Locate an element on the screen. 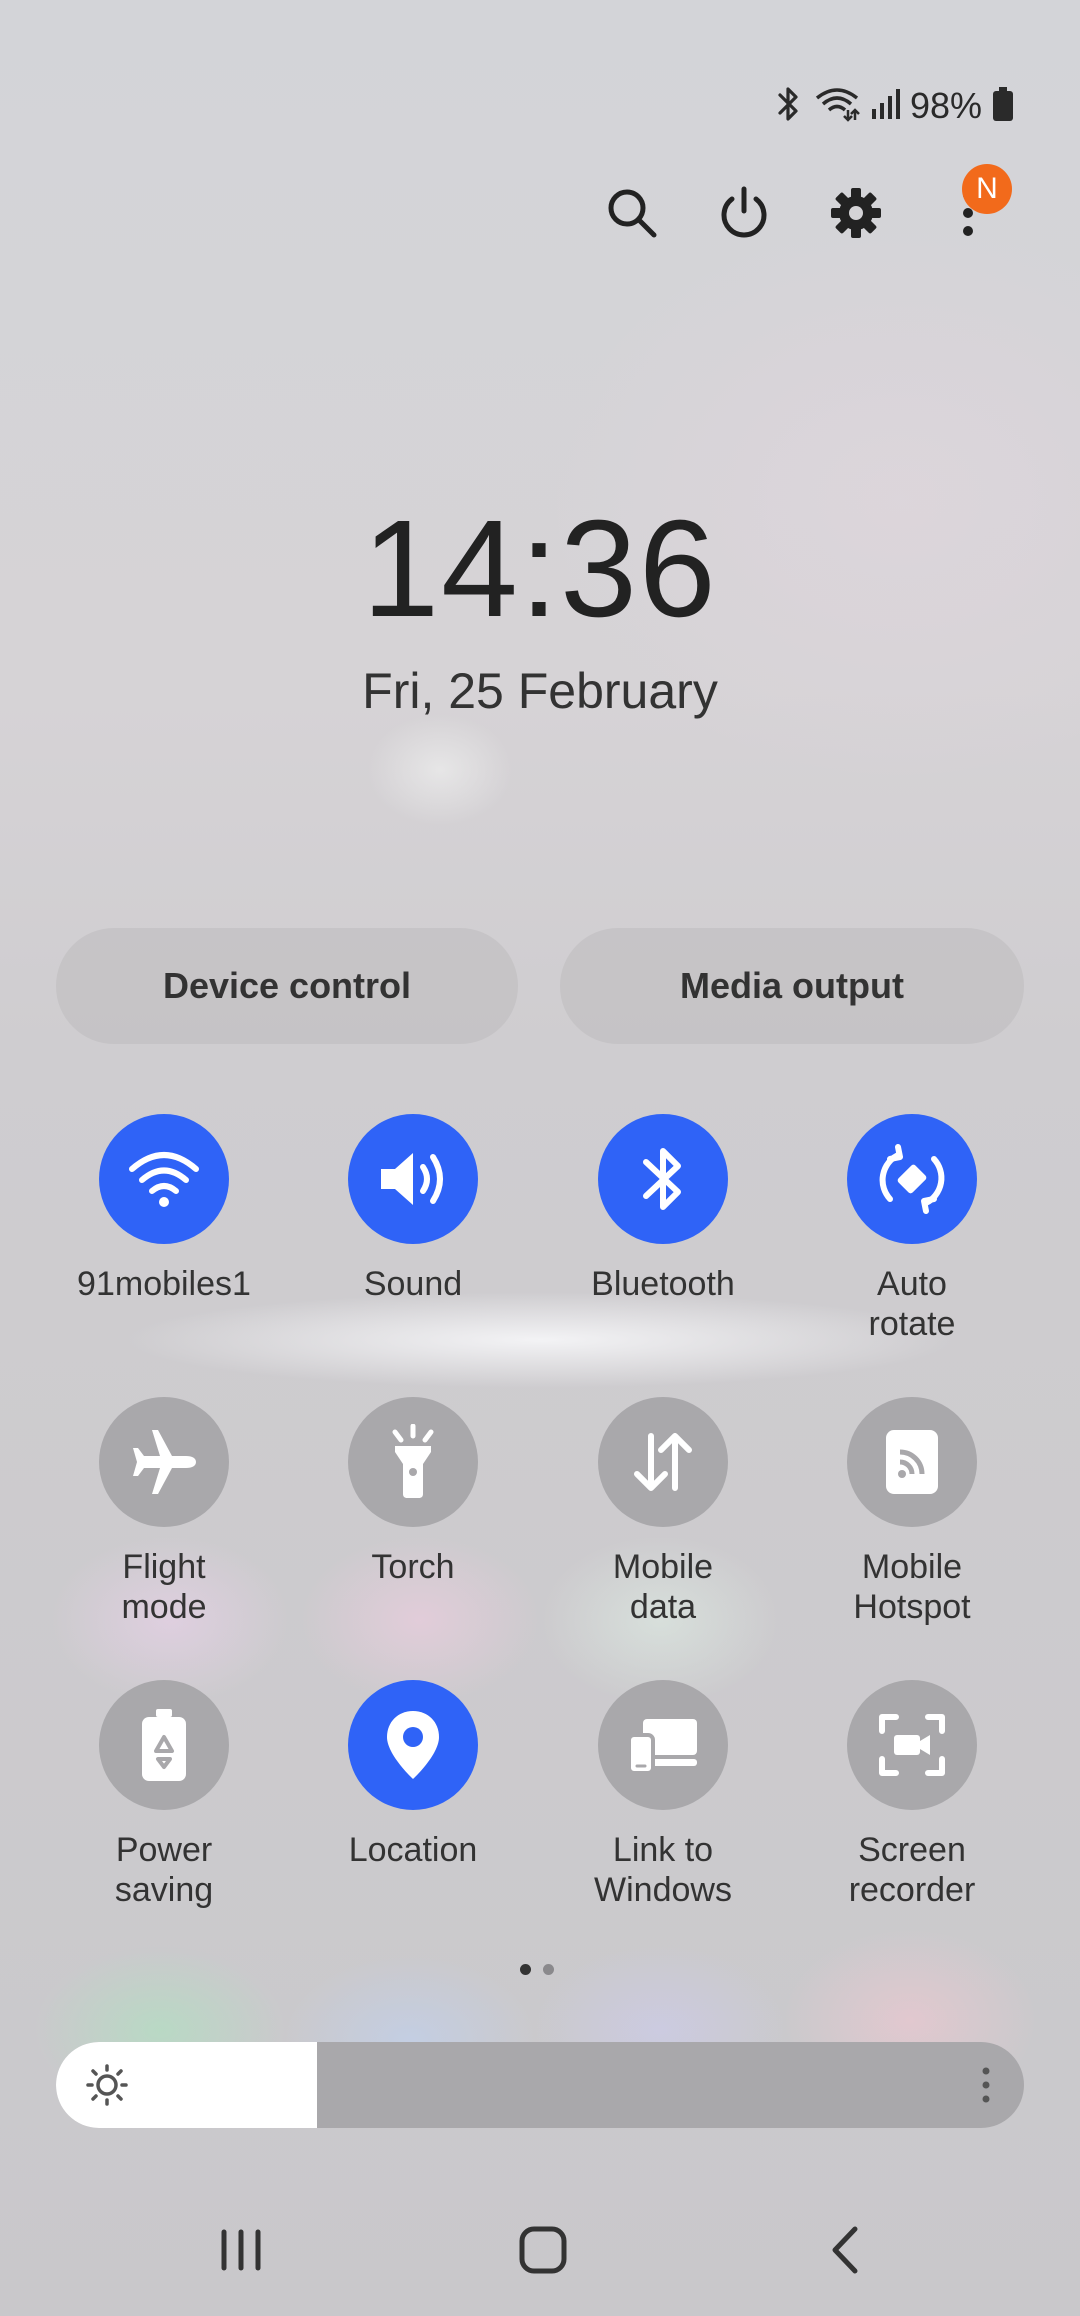  navigation-bar is located at coordinates (540, 2250).